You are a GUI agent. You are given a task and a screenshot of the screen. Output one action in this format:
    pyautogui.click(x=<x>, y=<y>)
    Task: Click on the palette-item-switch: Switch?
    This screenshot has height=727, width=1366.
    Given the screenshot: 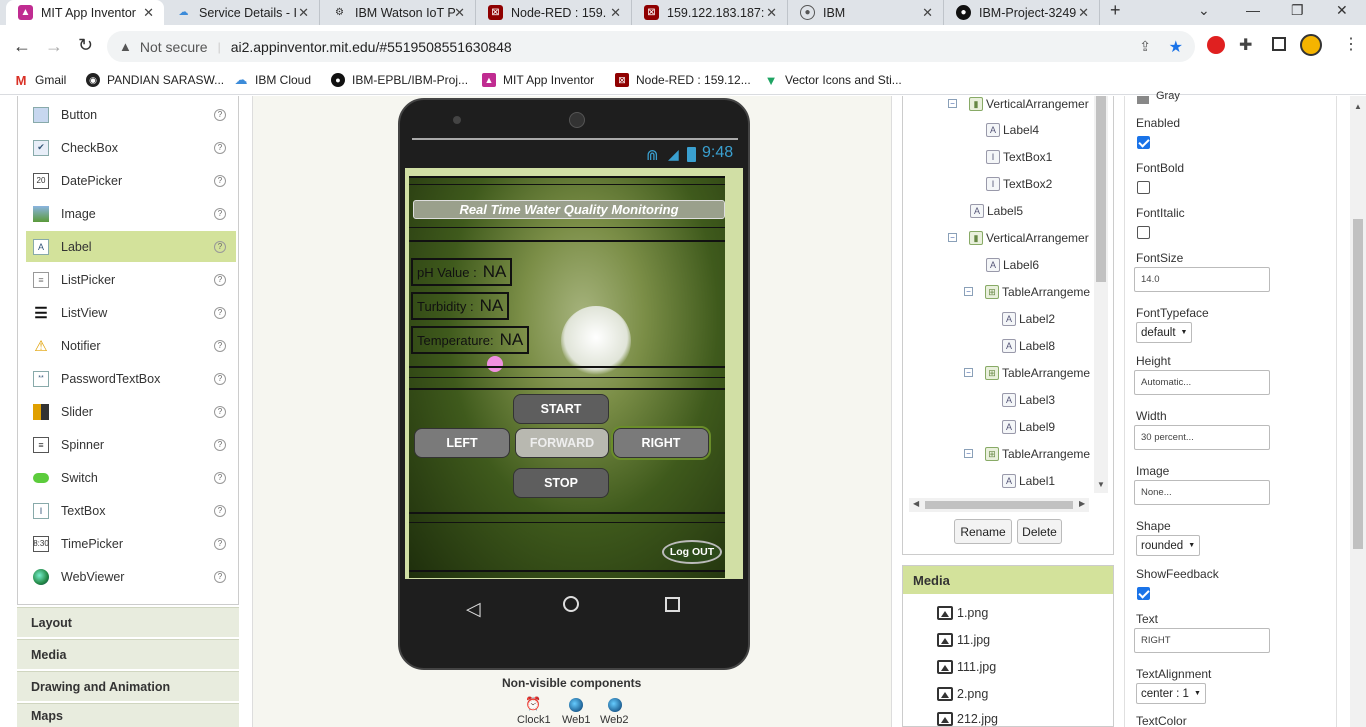 What is the action you would take?
    pyautogui.click(x=131, y=477)
    